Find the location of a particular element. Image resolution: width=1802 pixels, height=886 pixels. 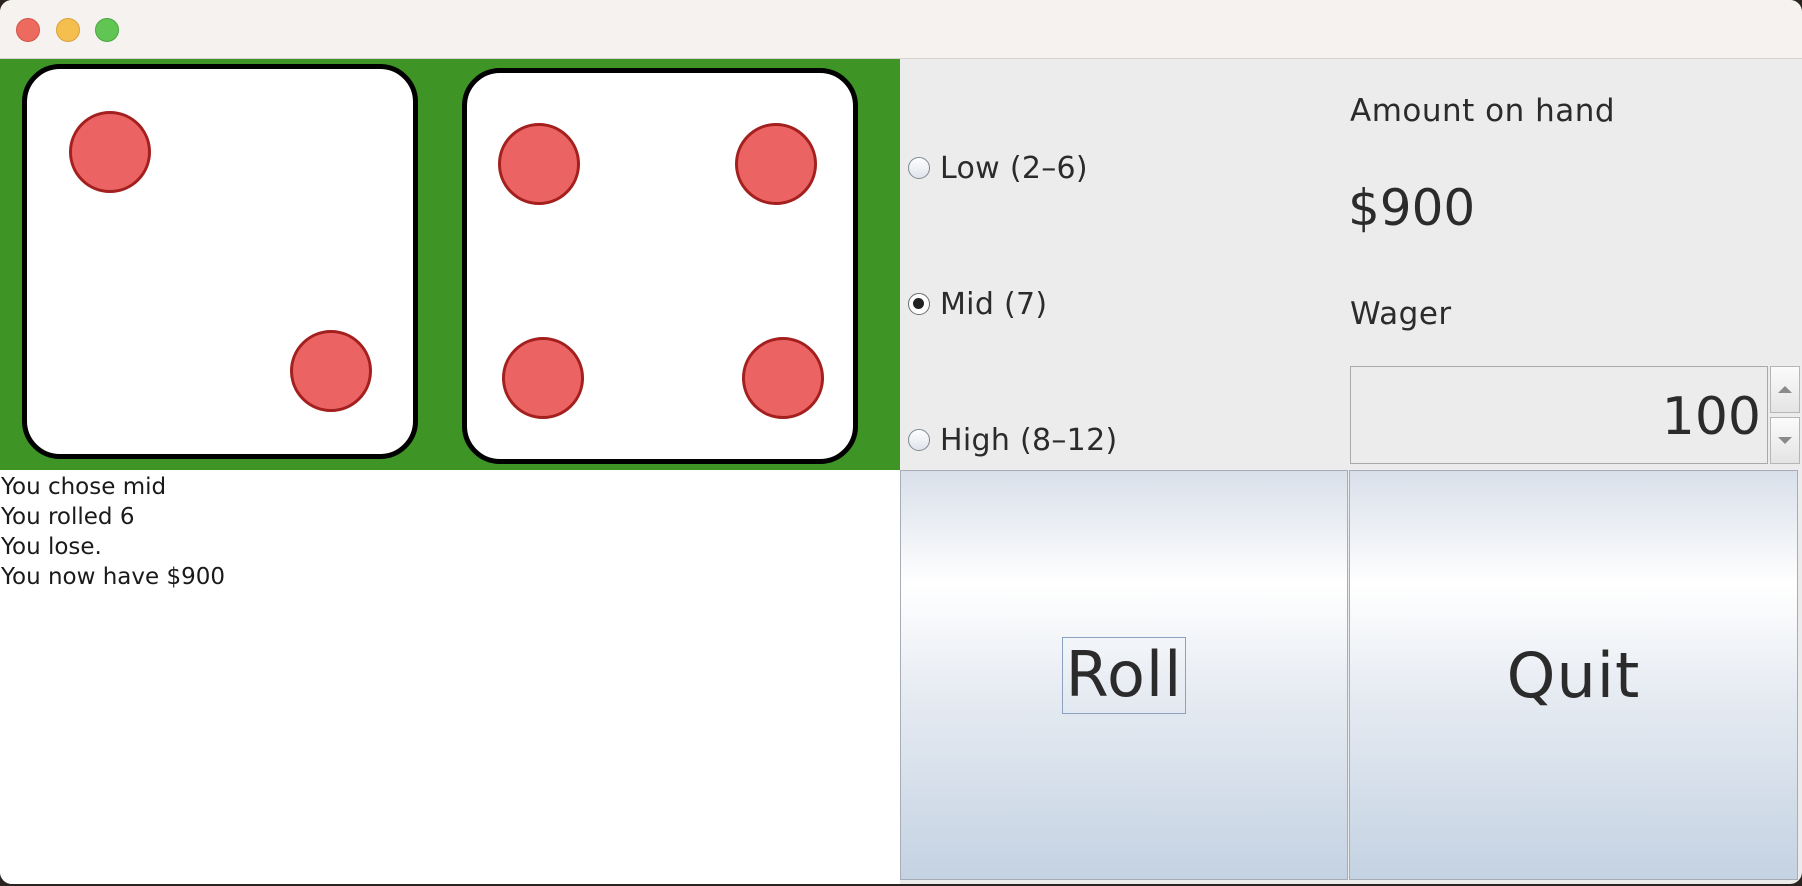

quit-button: Quit is located at coordinates (1573, 675).